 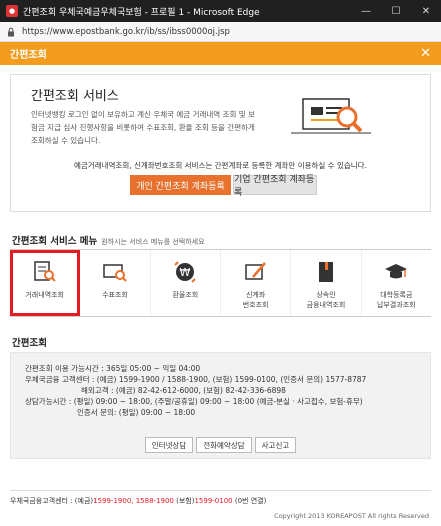 What do you see at coordinates (213, 501) in the screenshot?
I see `footer-insurance-phone: 1599-0100` at bounding box center [213, 501].